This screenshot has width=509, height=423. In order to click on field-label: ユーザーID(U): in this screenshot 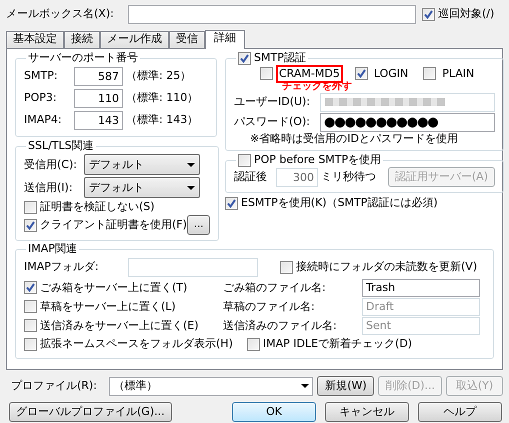, I will do `click(273, 102)`.